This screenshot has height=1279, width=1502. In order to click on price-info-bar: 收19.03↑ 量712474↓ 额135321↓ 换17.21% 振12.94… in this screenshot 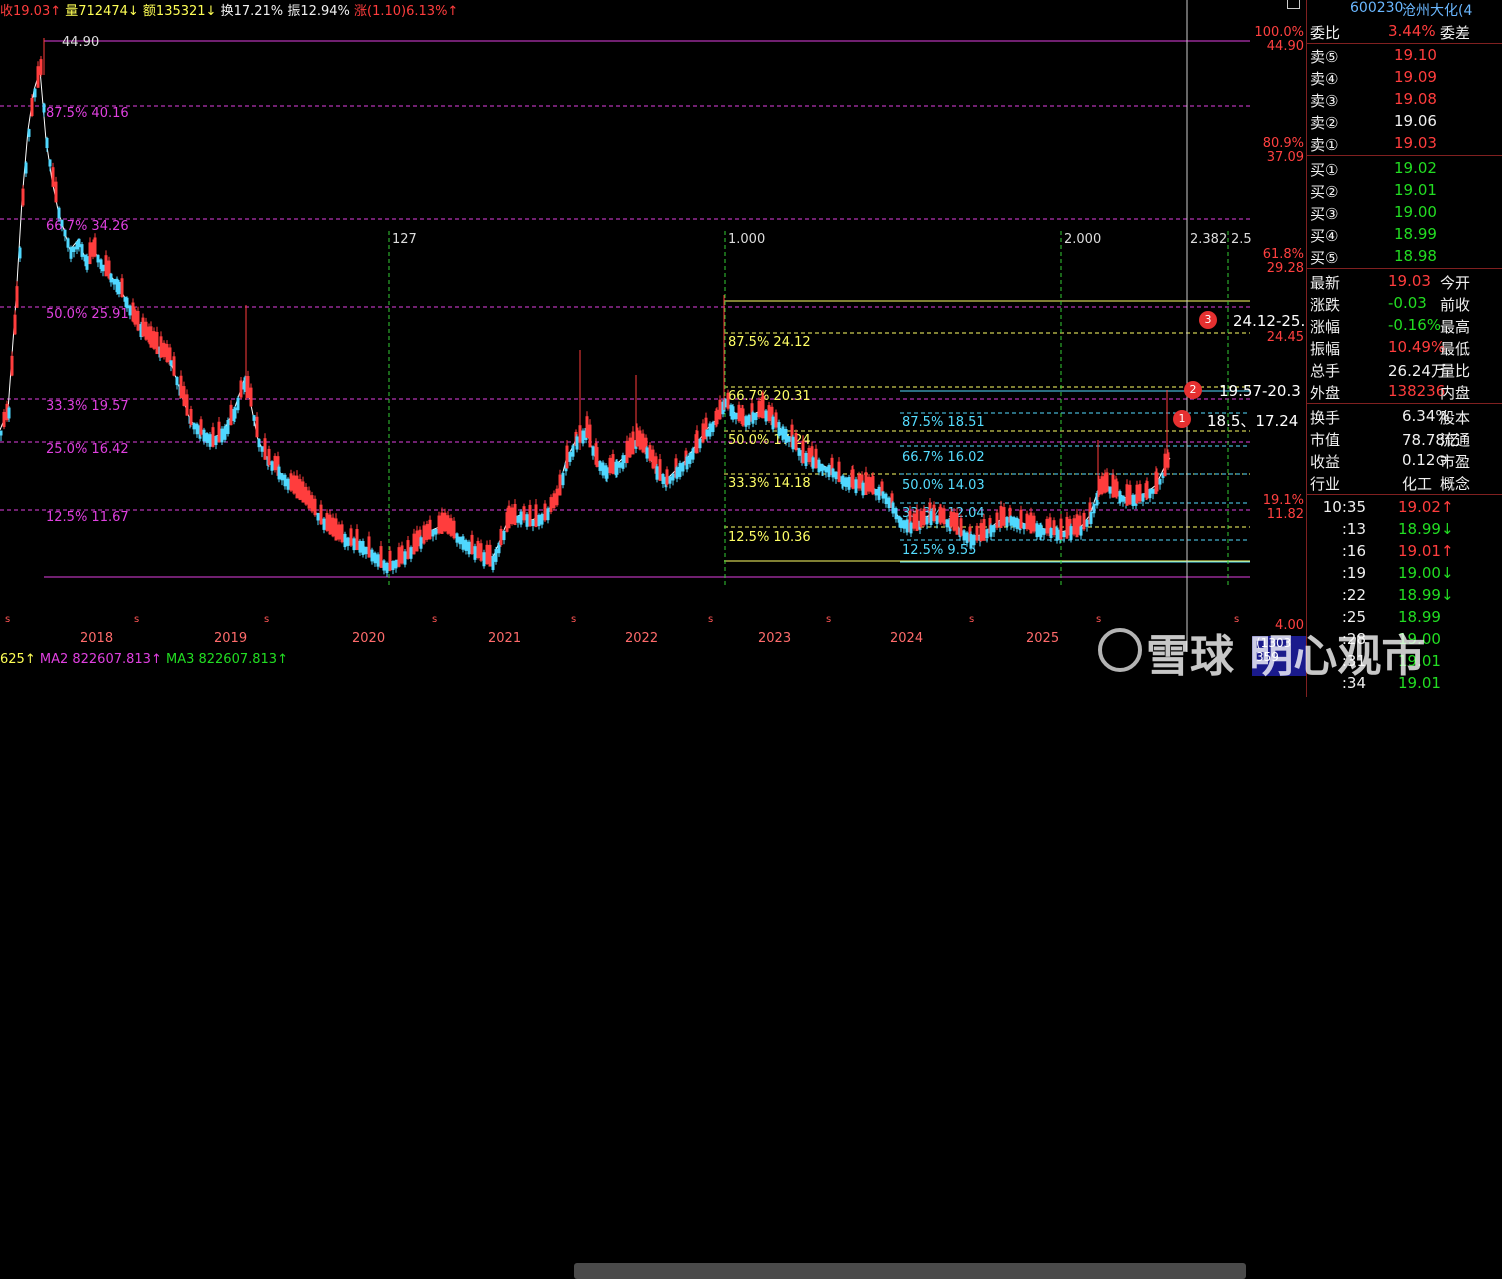, I will do `click(229, 9)`.